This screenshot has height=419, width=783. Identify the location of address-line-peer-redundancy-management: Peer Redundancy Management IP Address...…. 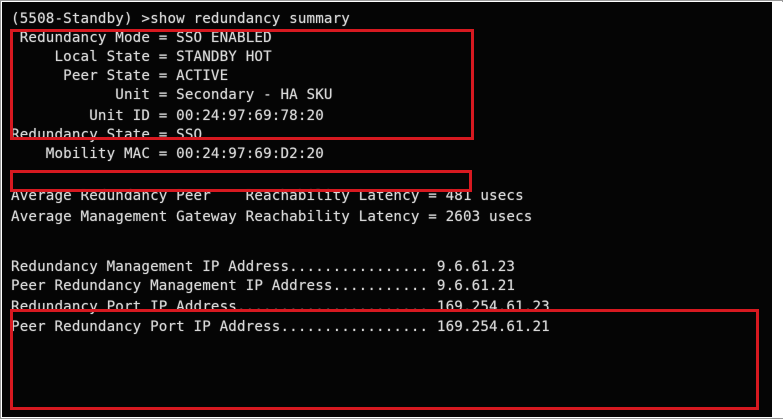
(263, 286).